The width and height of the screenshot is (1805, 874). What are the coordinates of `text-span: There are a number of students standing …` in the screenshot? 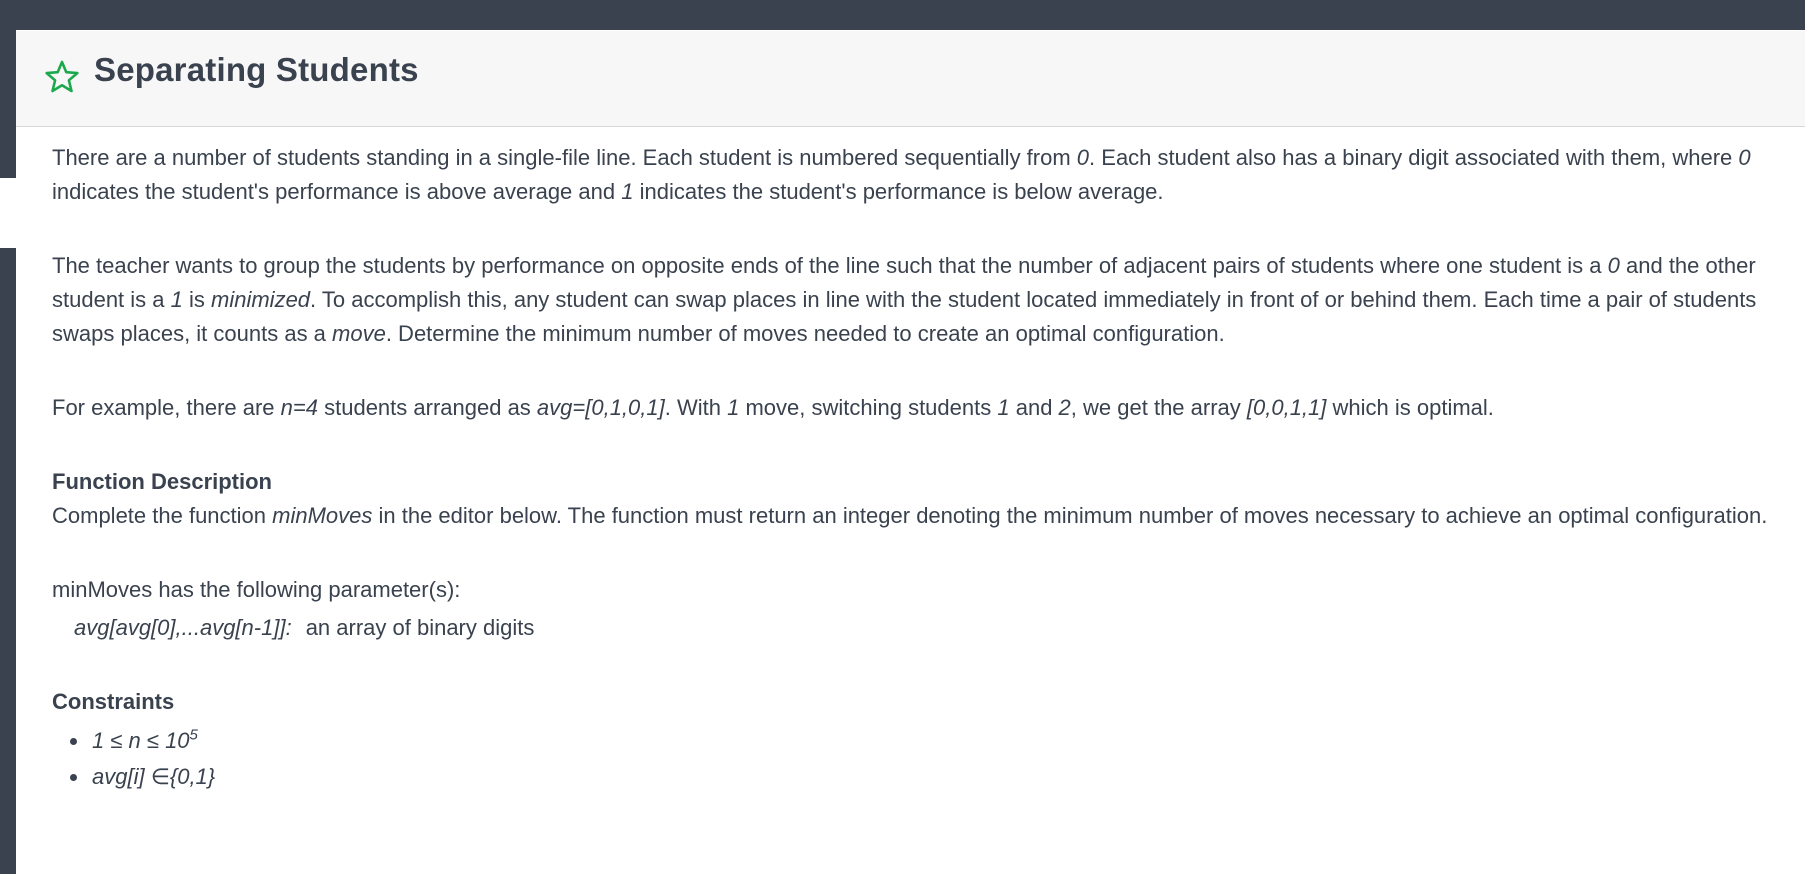 It's located at (564, 157).